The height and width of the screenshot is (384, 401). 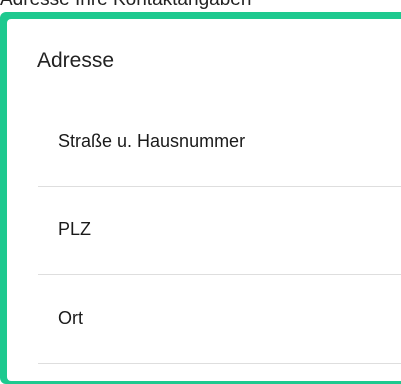 I want to click on city-field-label: Ort, so click(x=70, y=318).